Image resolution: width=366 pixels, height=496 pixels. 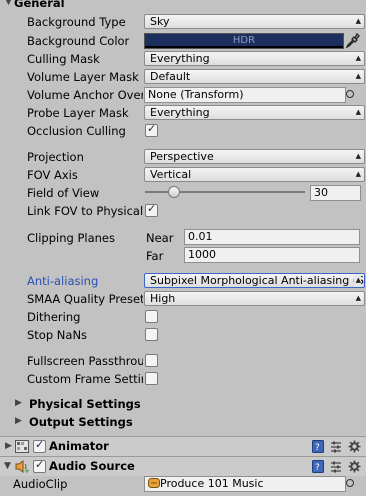 What do you see at coordinates (244, 47) in the screenshot?
I see `color-alpha-bar` at bounding box center [244, 47].